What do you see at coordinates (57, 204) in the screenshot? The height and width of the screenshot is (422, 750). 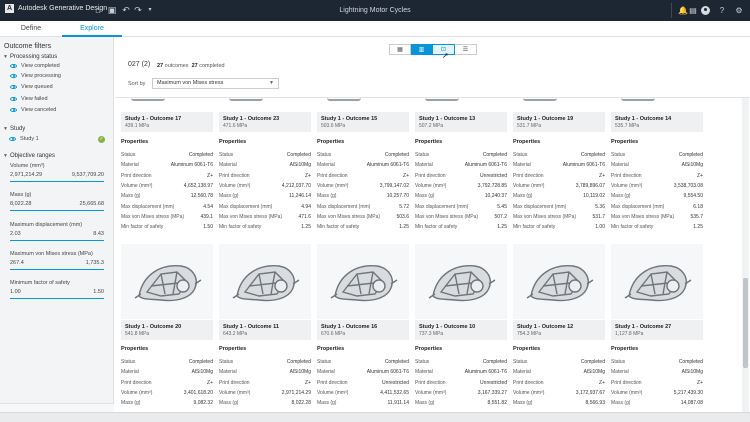 I see `range-values-mass: 8,022.28 25,665.68` at bounding box center [57, 204].